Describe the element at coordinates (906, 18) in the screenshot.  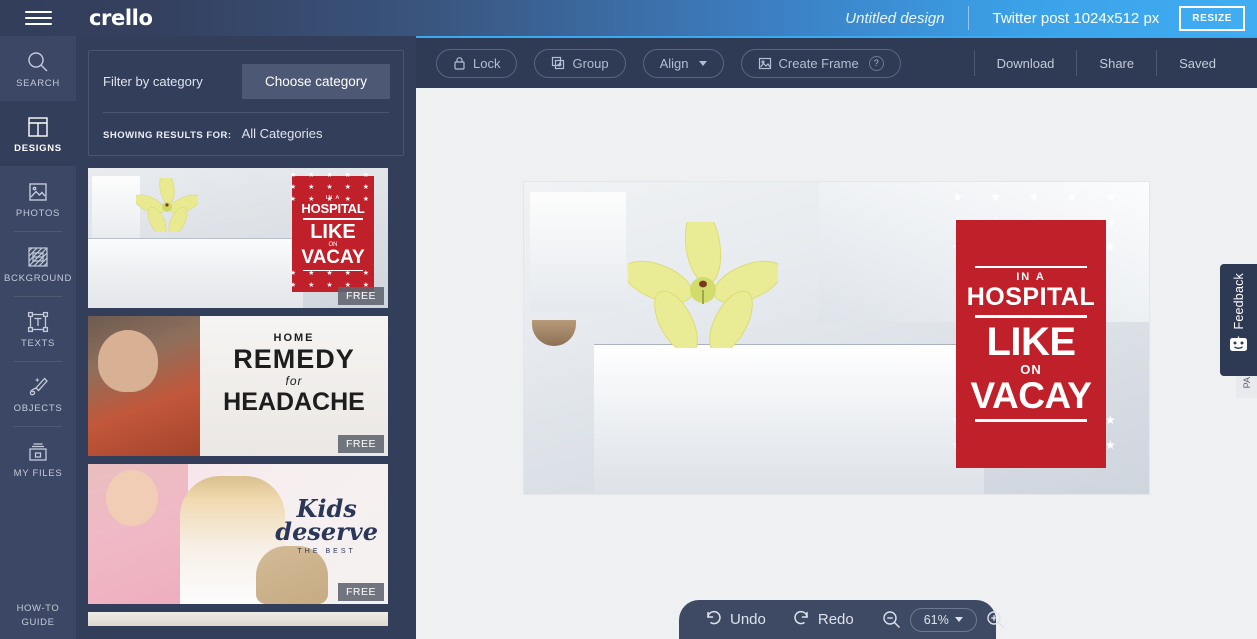
I see `document-title: Untitled design` at that location.